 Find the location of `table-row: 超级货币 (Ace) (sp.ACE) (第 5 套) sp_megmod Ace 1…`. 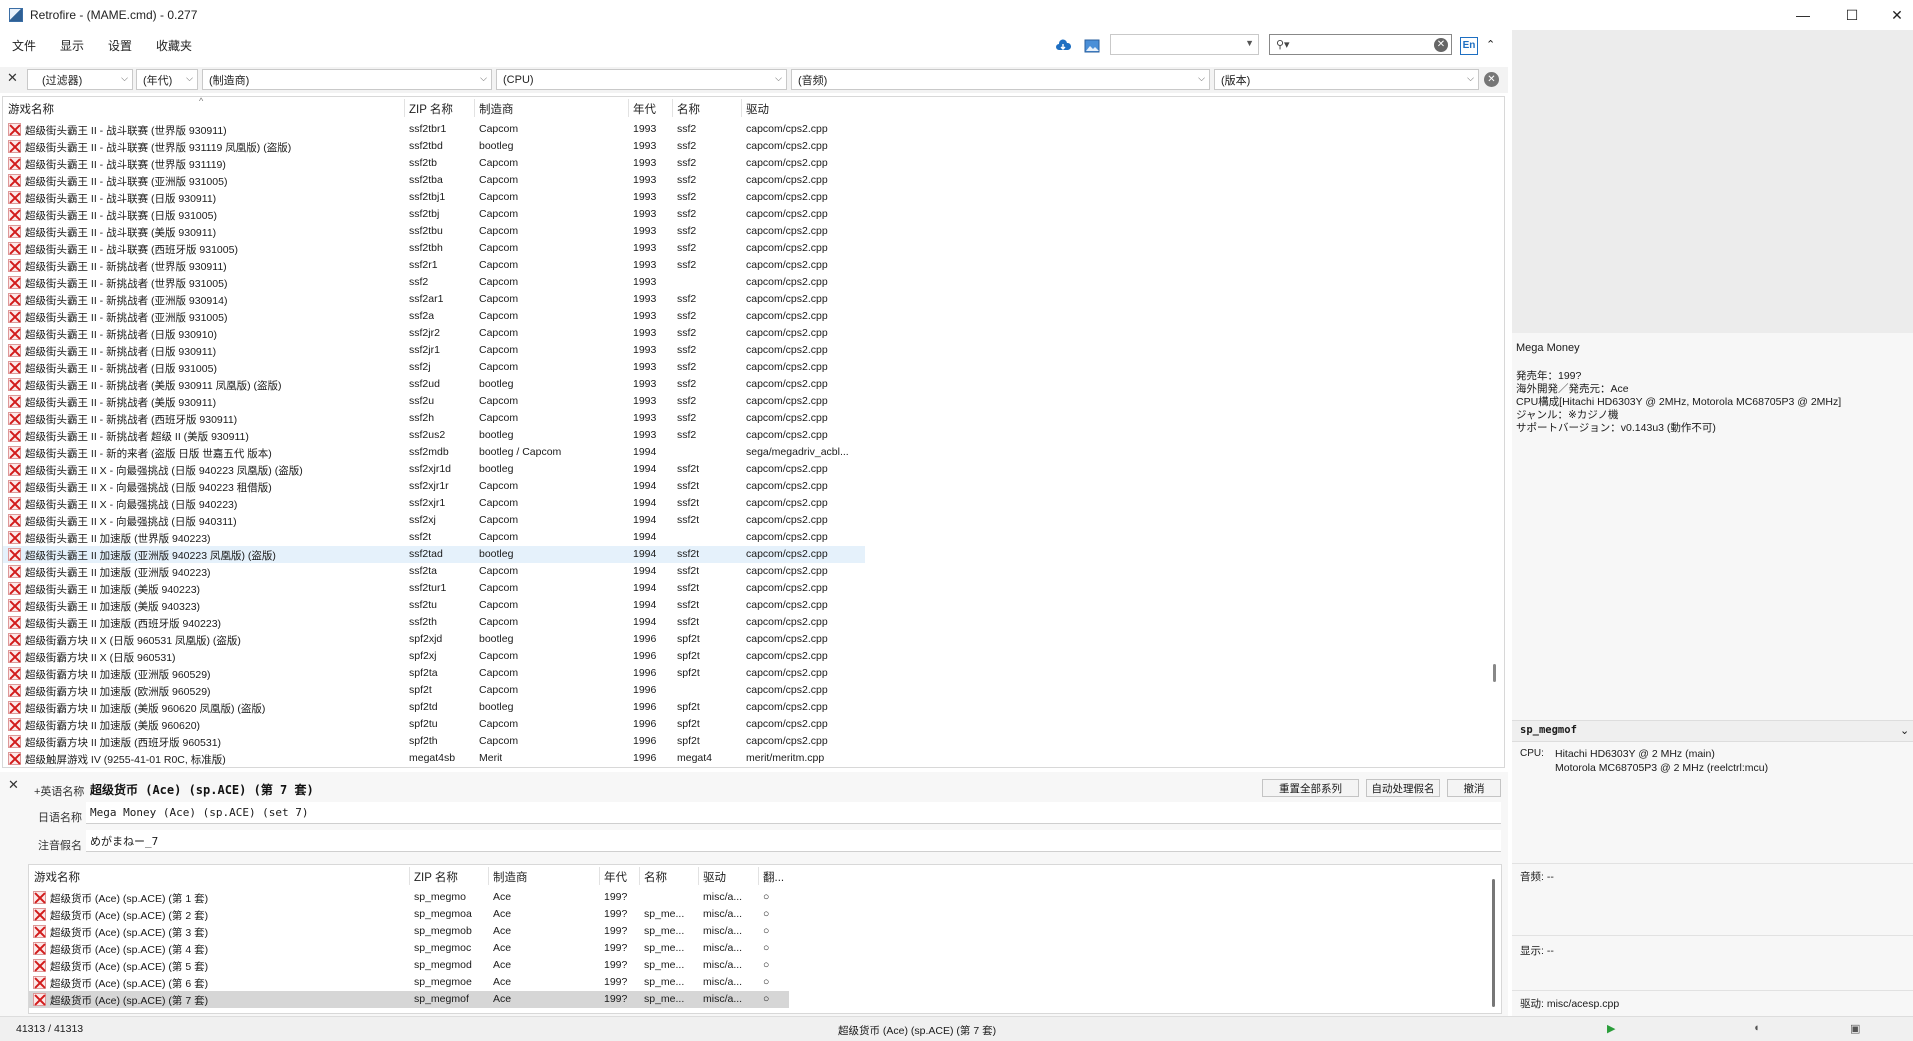

table-row: 超级货币 (Ace) (sp.ACE) (第 5 套) sp_megmod Ace 1… is located at coordinates (409, 965).